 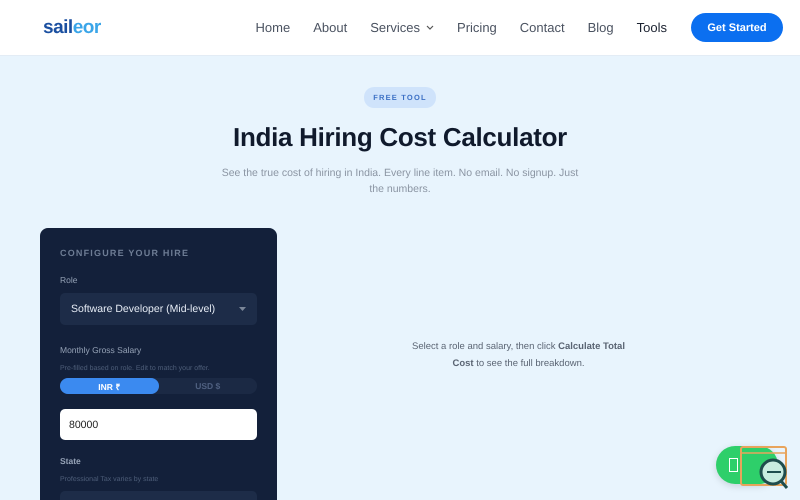 What do you see at coordinates (542, 27) in the screenshot?
I see `nav-link: Contact` at bounding box center [542, 27].